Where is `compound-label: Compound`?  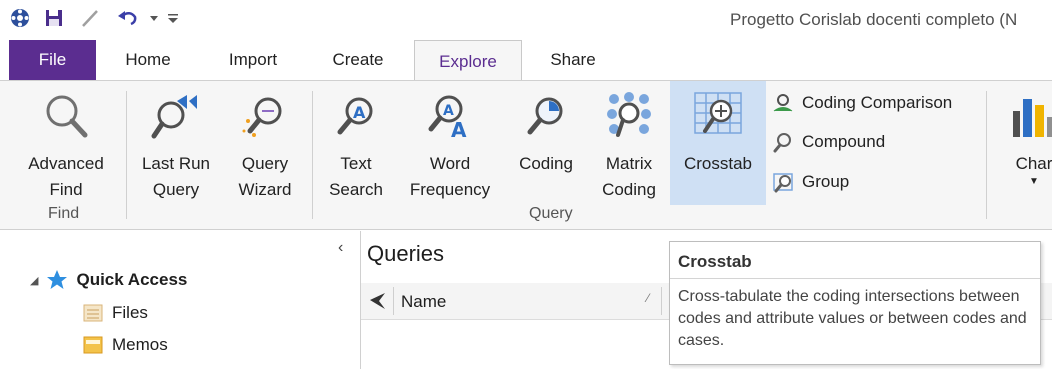 compound-label: Compound is located at coordinates (844, 141).